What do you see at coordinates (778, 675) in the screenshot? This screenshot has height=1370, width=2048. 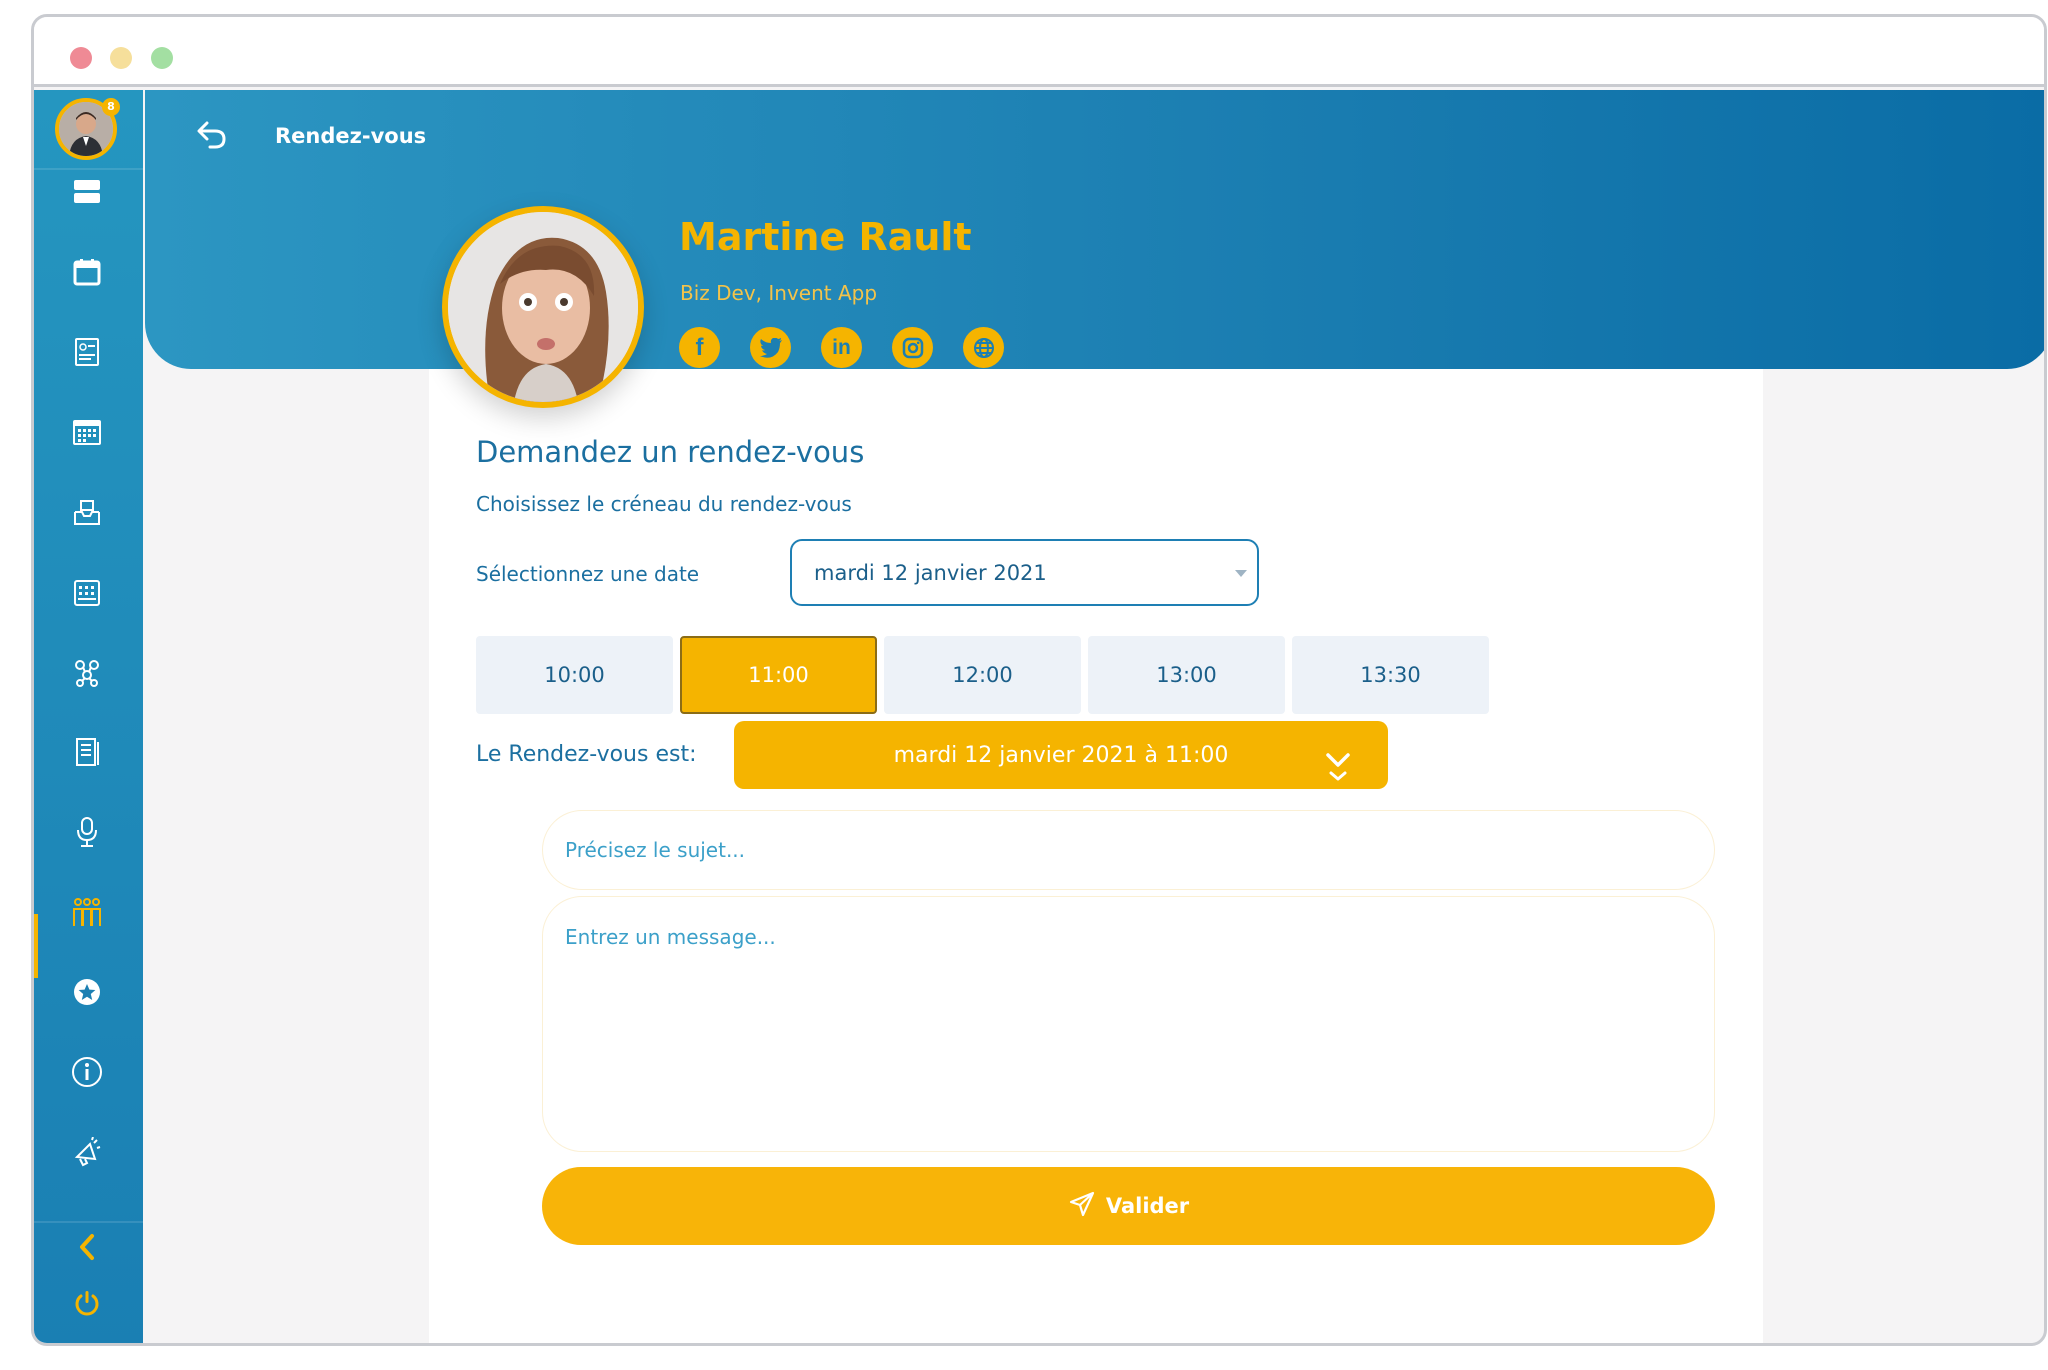 I see `time-slot-selected: 11:00` at bounding box center [778, 675].